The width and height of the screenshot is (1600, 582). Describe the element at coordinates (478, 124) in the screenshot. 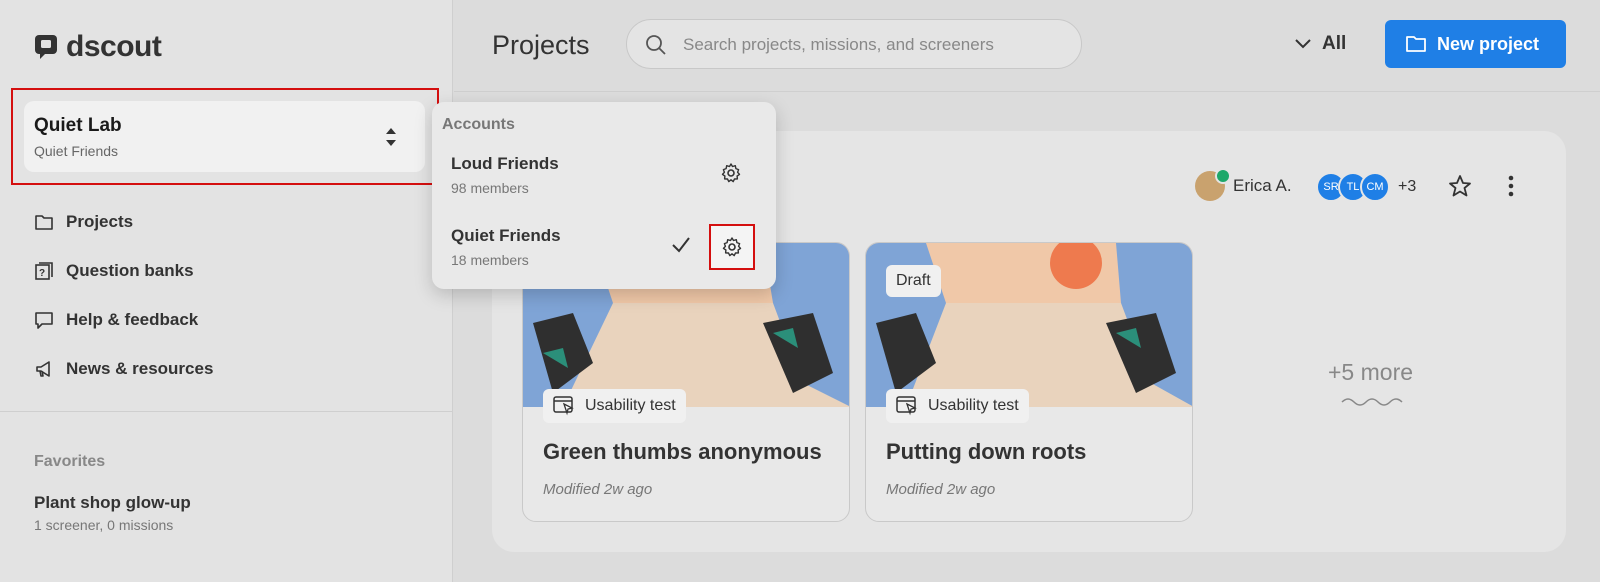

I see `dropdown-heading: Accounts` at that location.